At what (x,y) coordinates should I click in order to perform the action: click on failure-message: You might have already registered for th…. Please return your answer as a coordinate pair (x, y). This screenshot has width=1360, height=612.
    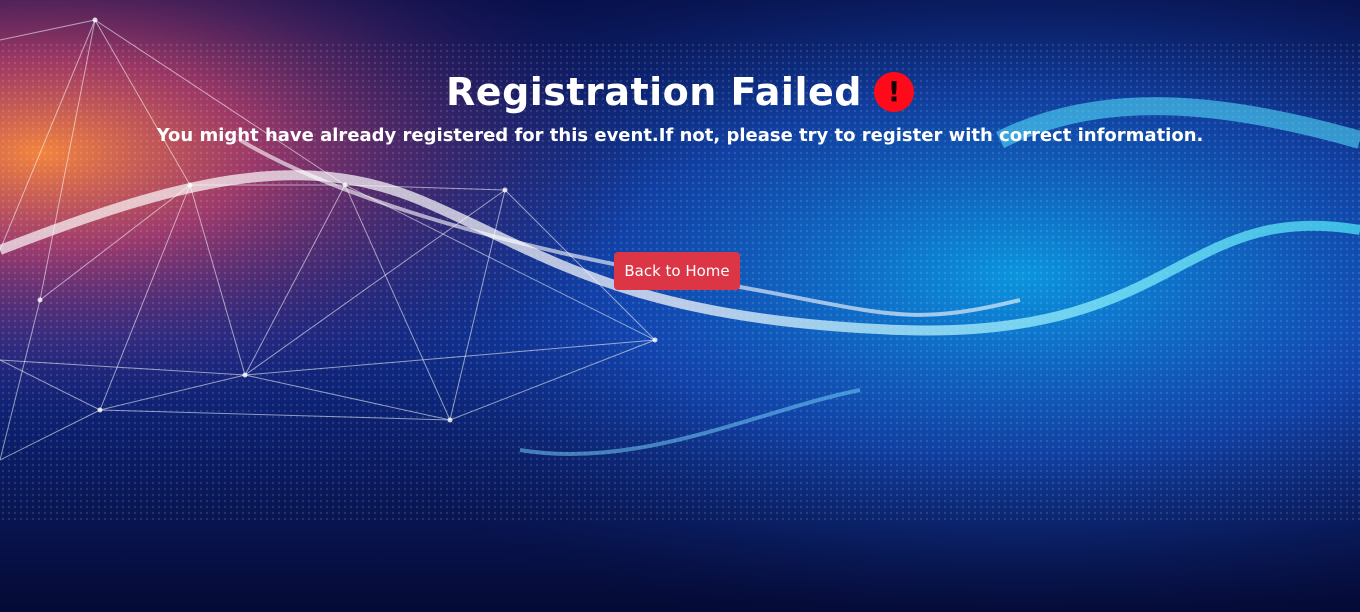
    Looking at the image, I should click on (680, 135).